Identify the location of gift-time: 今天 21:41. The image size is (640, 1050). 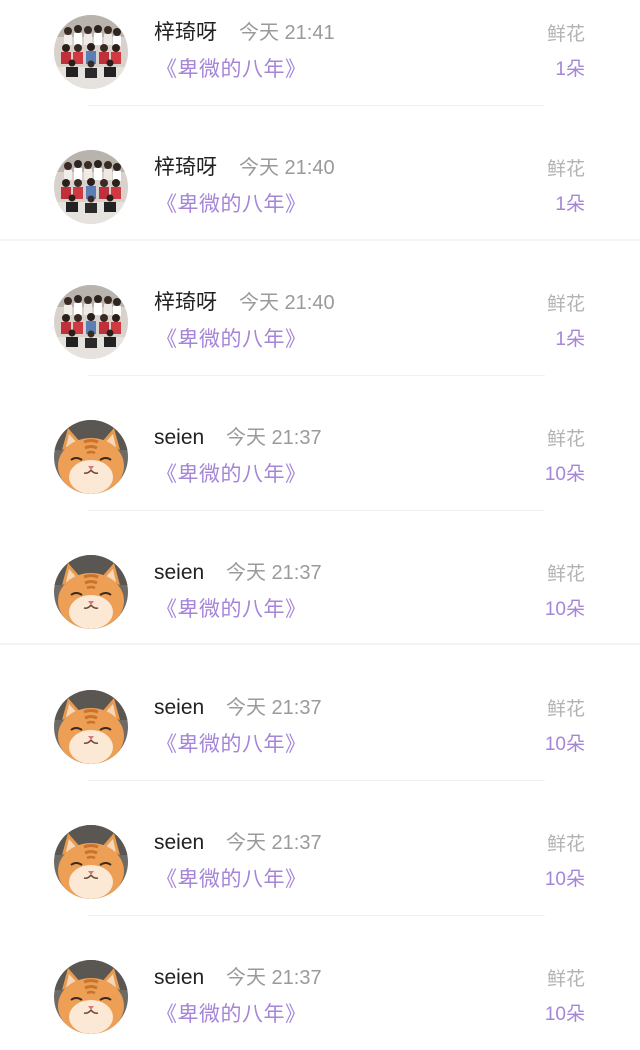
(287, 33).